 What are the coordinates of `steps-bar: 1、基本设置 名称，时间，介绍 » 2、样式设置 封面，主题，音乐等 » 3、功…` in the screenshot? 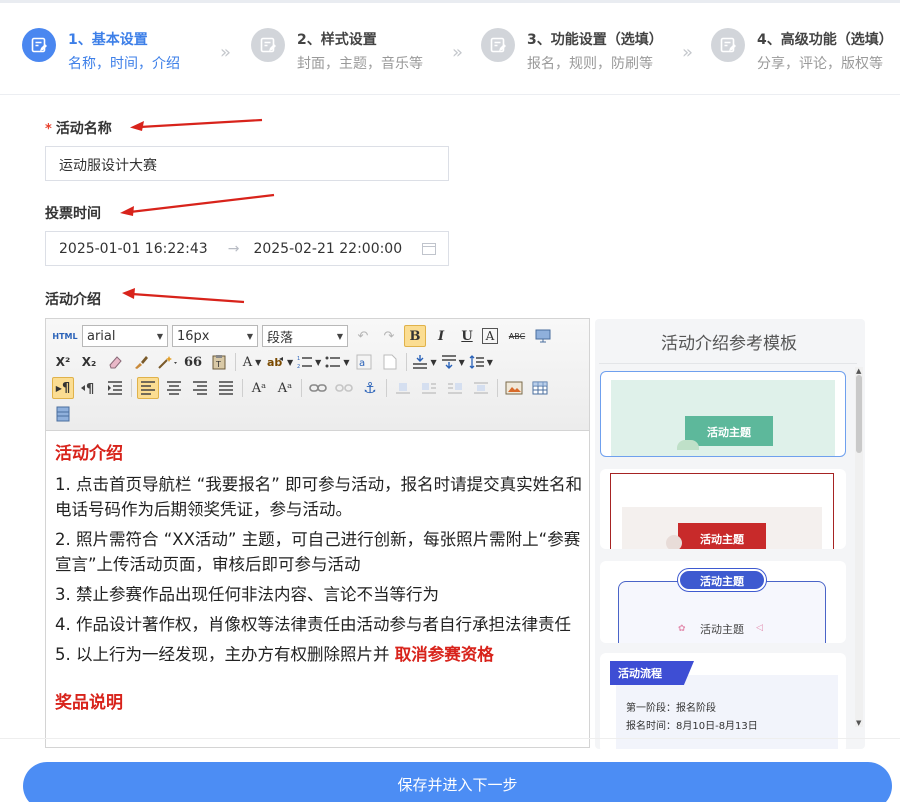 It's located at (450, 47).